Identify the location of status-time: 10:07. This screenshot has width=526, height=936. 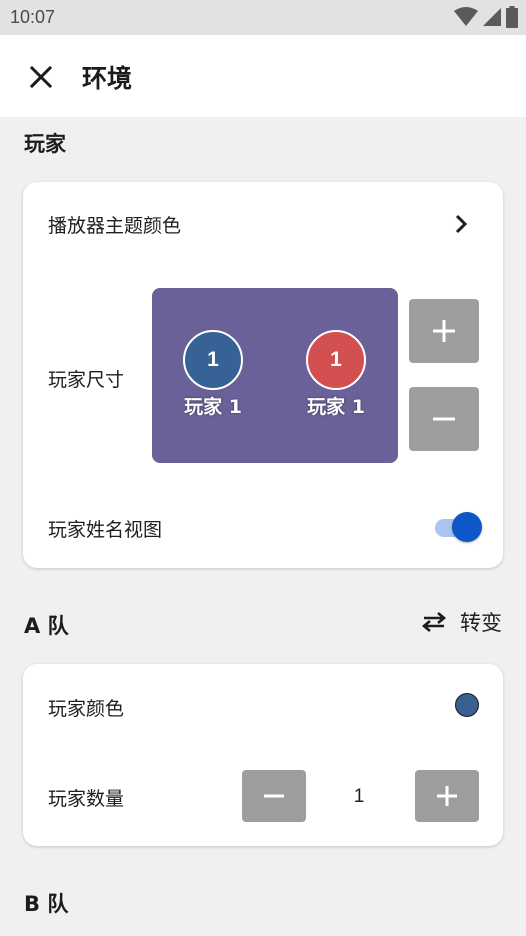
(33, 17).